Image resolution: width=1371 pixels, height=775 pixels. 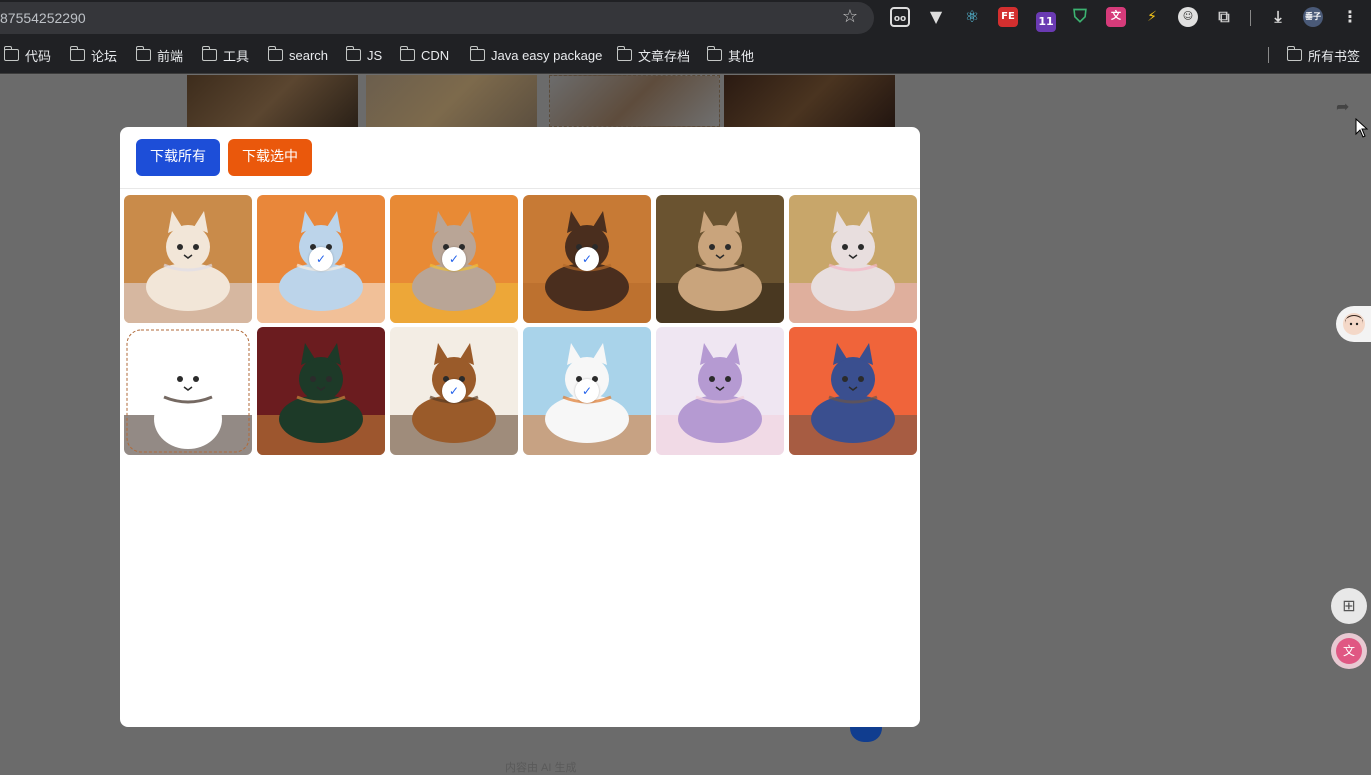 I want to click on bookmark-folder-frontend: 前端, so click(x=159, y=55).